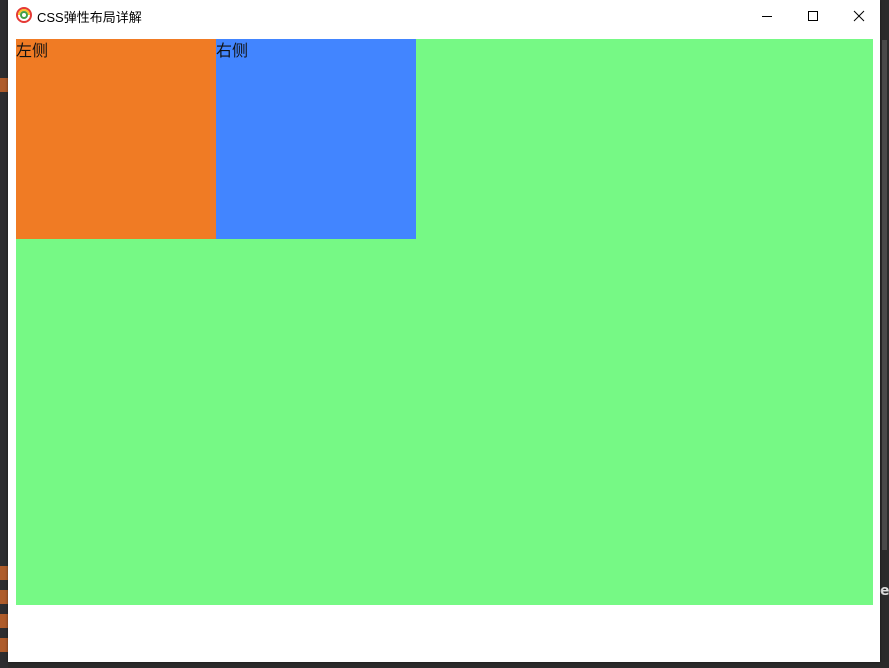 The width and height of the screenshot is (889, 668). I want to click on close-icon, so click(859, 15).